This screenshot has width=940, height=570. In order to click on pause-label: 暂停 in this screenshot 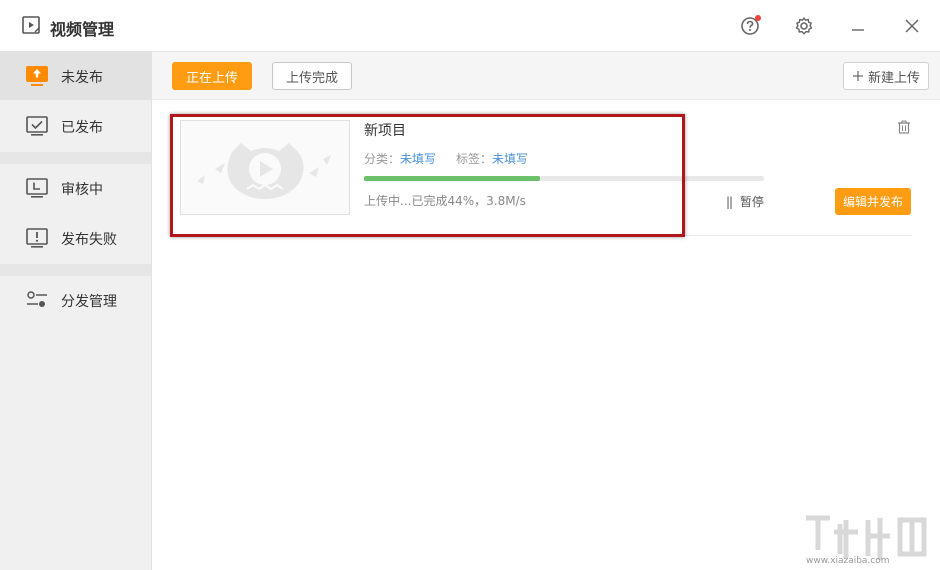, I will do `click(751, 202)`.